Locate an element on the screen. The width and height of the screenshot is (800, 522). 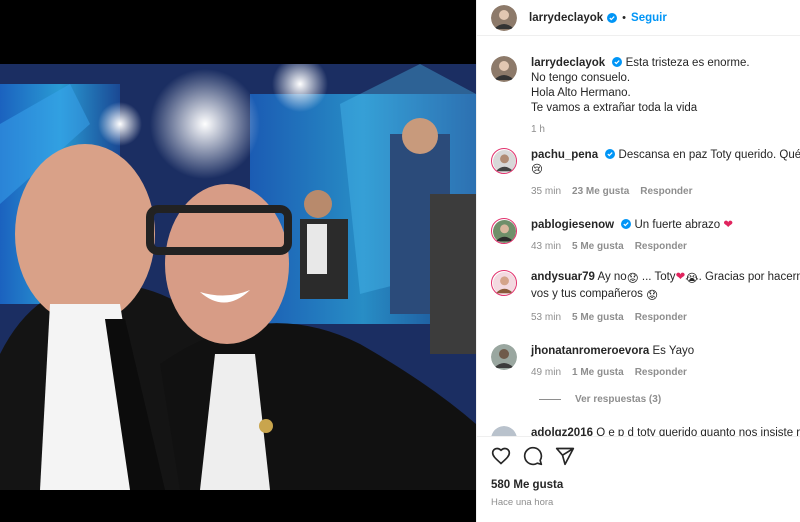
comment-text: ... Toty is located at coordinates (657, 277).